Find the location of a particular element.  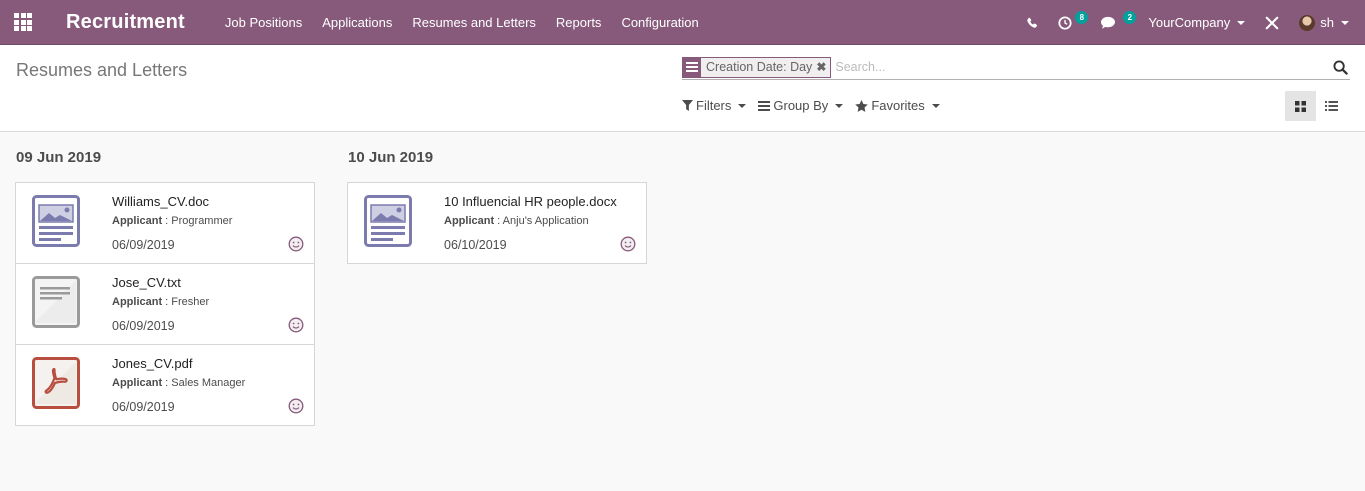

messages-button: 2 is located at coordinates (1114, 22).